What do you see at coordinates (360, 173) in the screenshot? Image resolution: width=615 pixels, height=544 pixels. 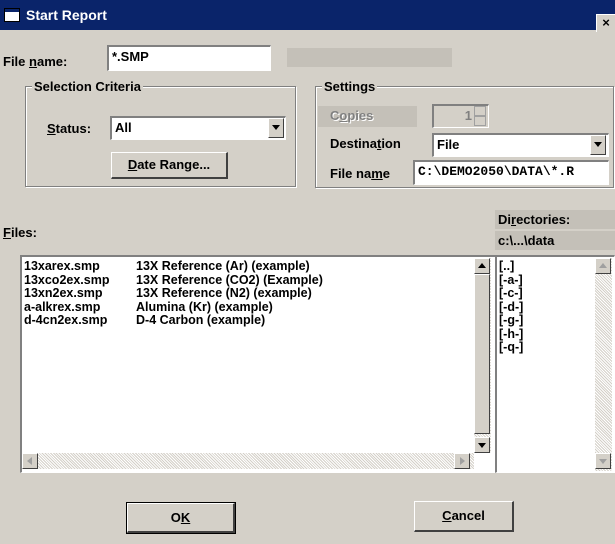 I see `output-file-name-label: File name` at bounding box center [360, 173].